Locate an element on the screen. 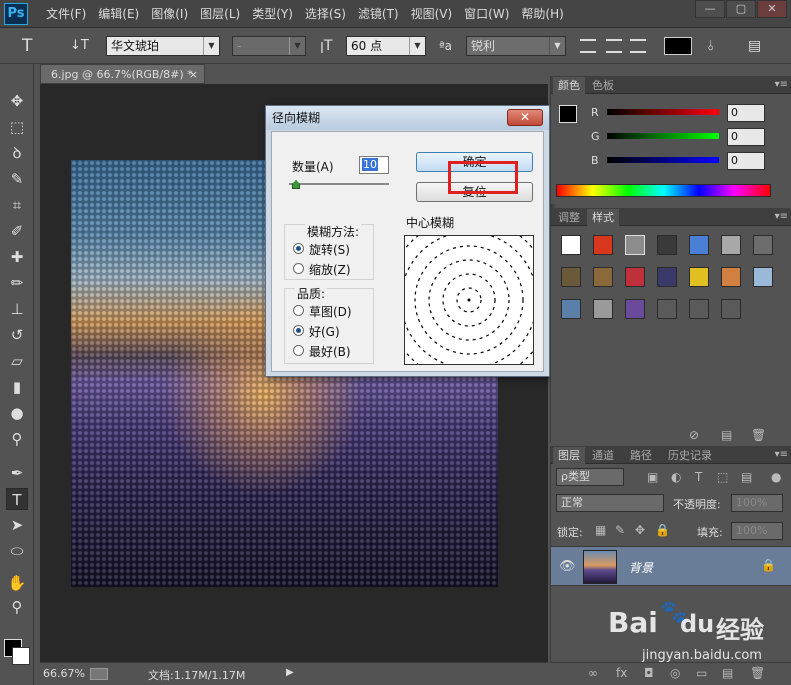 The width and height of the screenshot is (791, 685). tab-channels: 通道 is located at coordinates (603, 455).